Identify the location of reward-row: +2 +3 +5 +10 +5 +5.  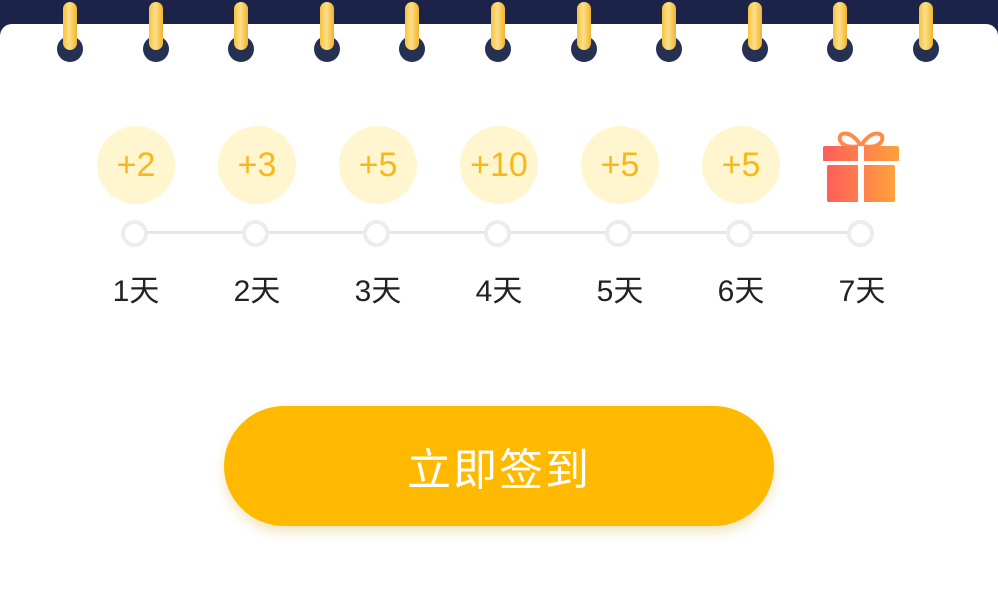
(499, 166).